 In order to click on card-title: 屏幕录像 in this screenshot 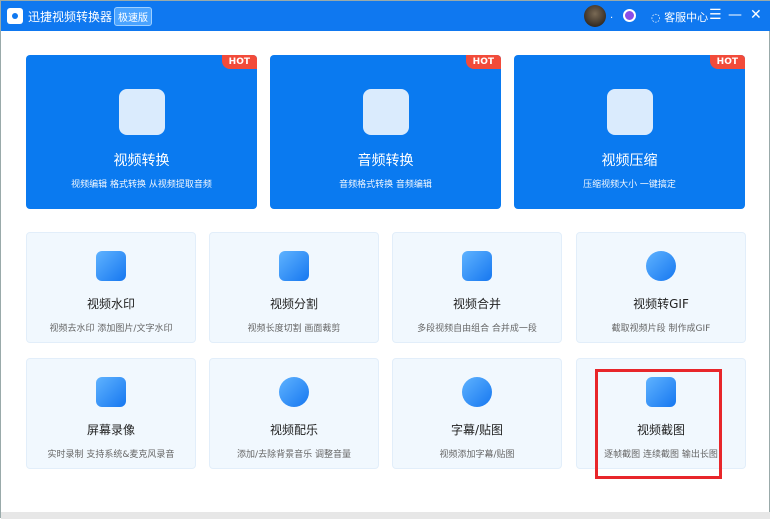, I will do `click(110, 430)`.